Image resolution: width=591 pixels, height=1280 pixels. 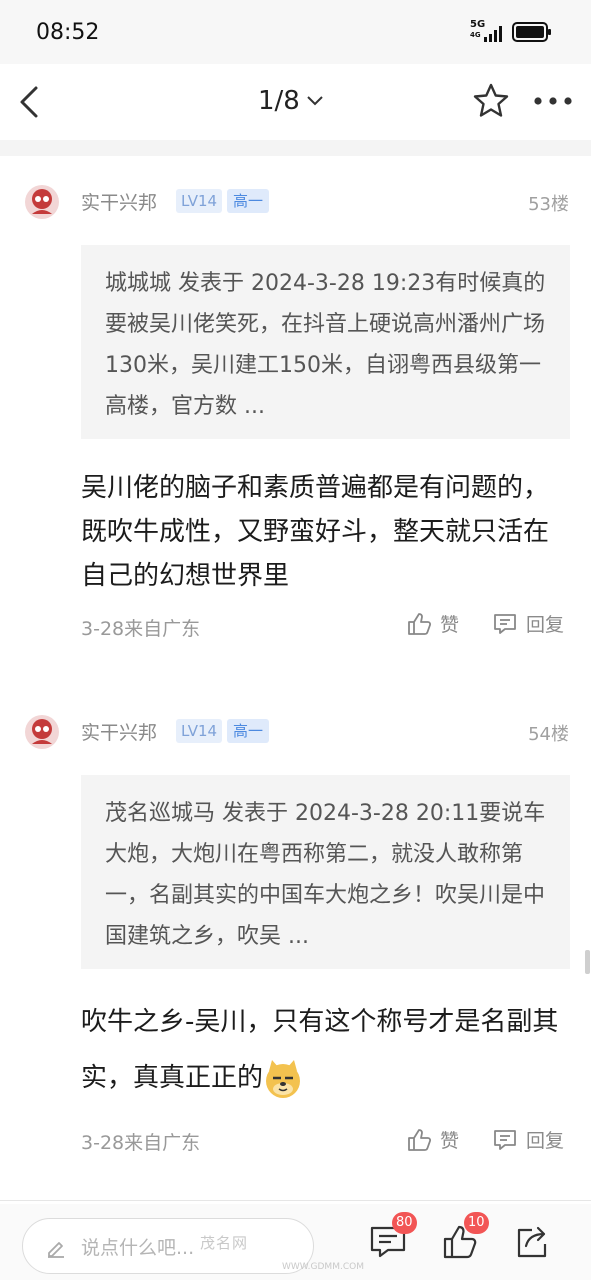 What do you see at coordinates (68, 32) in the screenshot?
I see `status-time: 08:52` at bounding box center [68, 32].